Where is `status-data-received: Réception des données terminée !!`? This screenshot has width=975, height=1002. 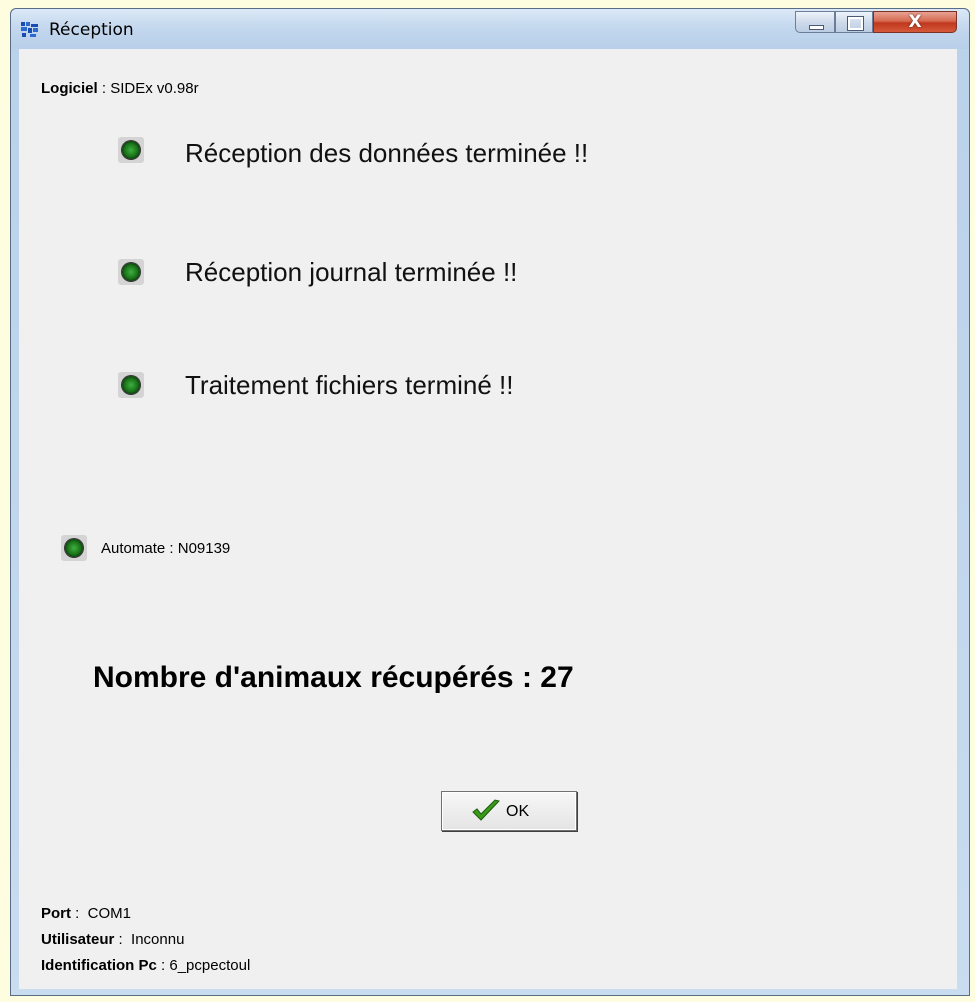 status-data-received: Réception des données terminée !! is located at coordinates (387, 153).